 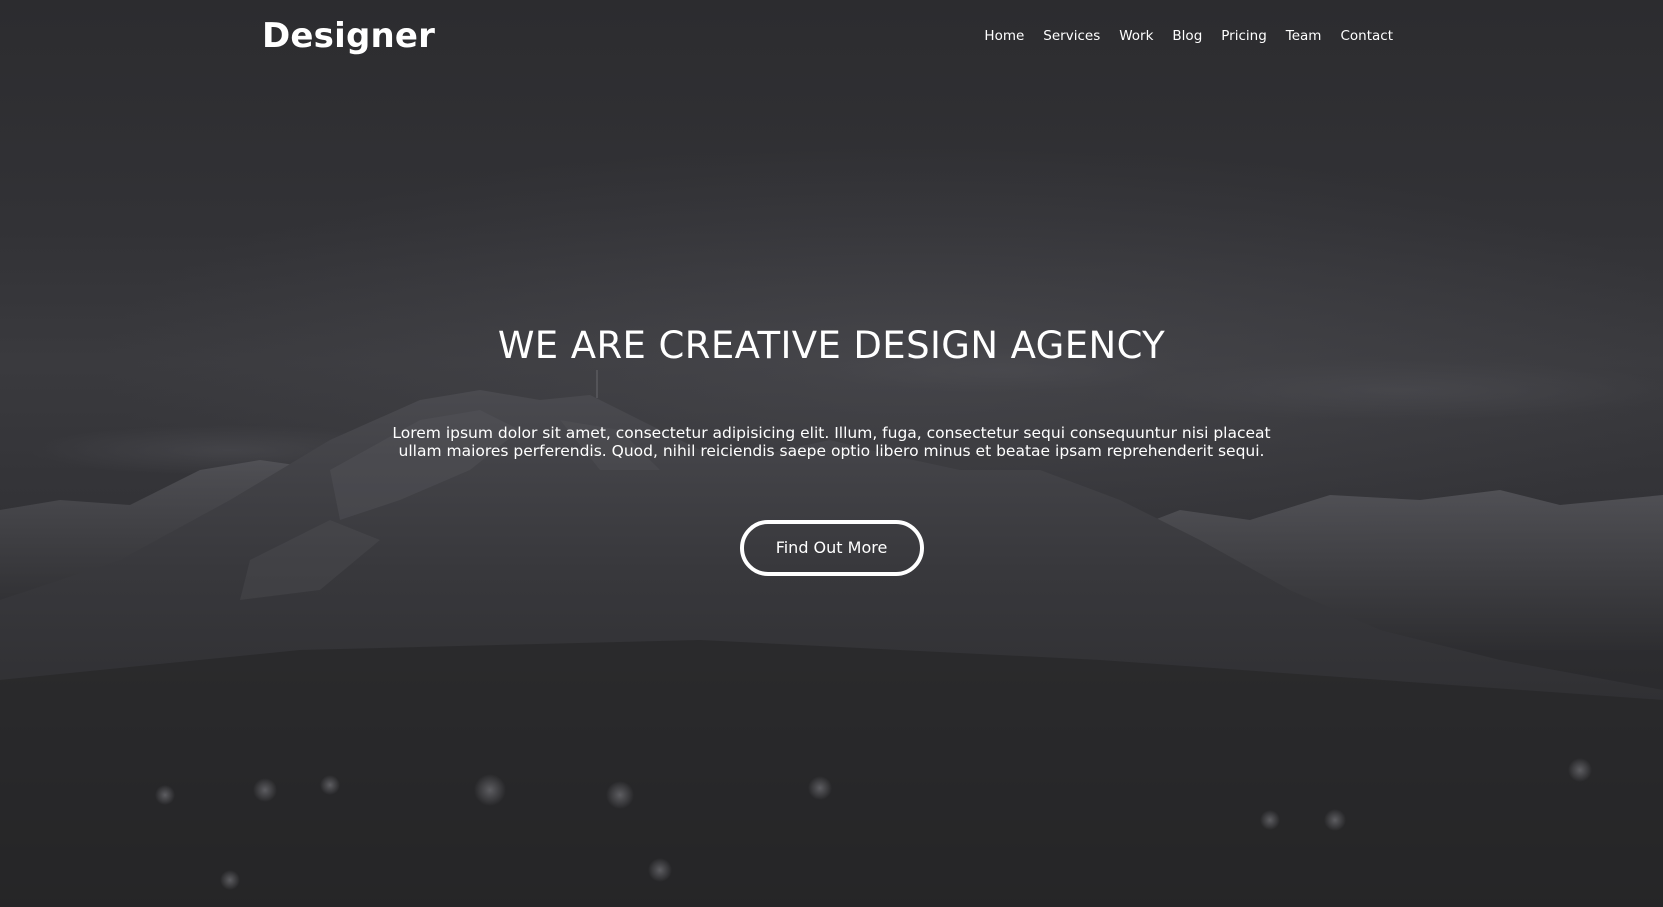 I want to click on find-out-more-button: Find Out More, so click(x=831, y=548).